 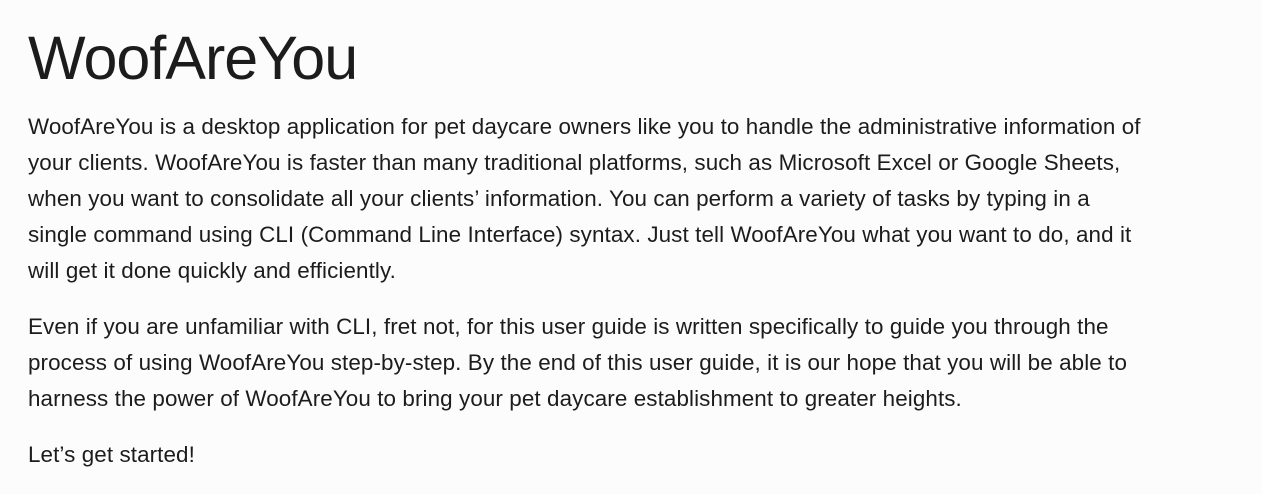 I want to click on page-title: WoofAreYou, so click(x=193, y=58).